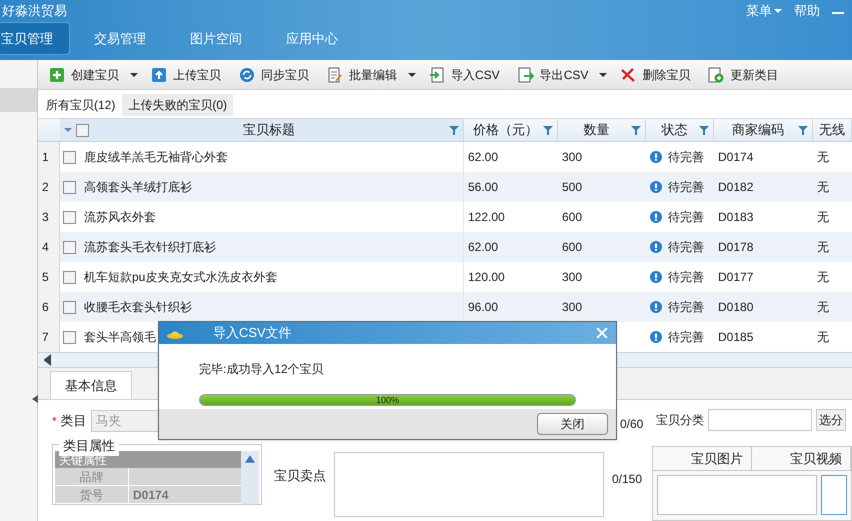 The width and height of the screenshot is (852, 521). I want to click on toolbar-button: 批量编辑, so click(362, 74).